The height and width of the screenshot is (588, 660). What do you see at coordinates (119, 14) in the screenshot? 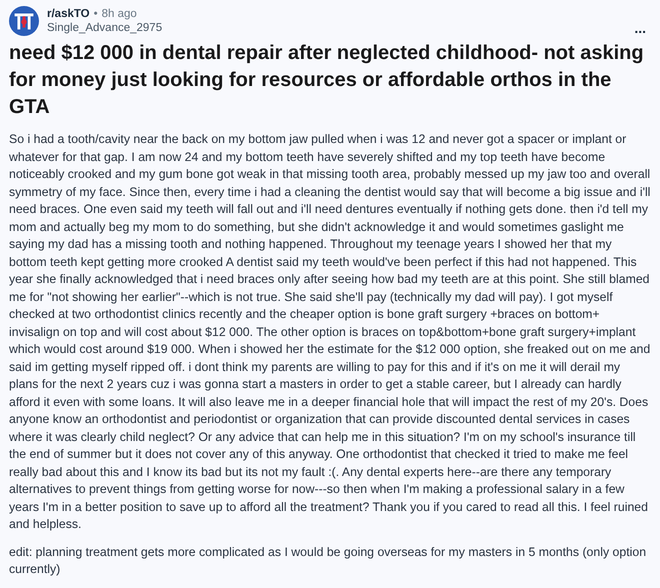
I see `post-time: 8h ago` at bounding box center [119, 14].